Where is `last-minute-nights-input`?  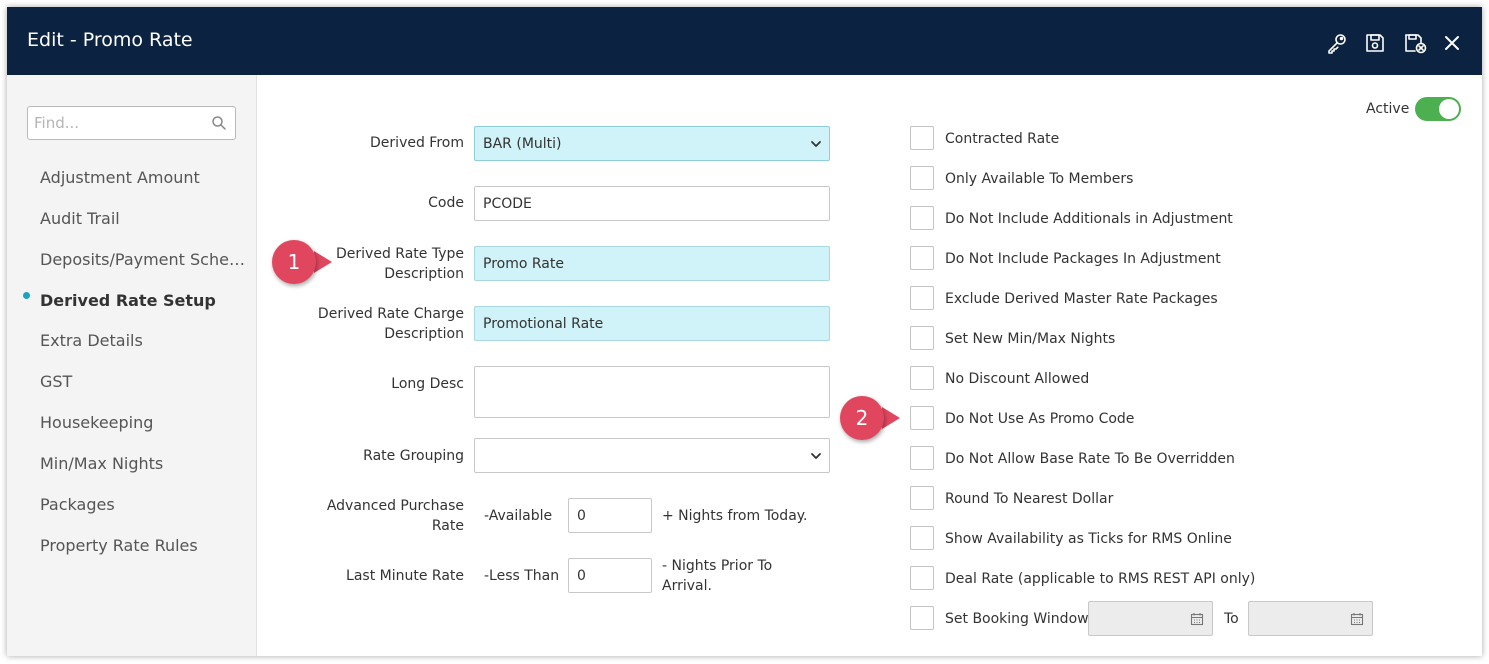
last-minute-nights-input is located at coordinates (610, 575).